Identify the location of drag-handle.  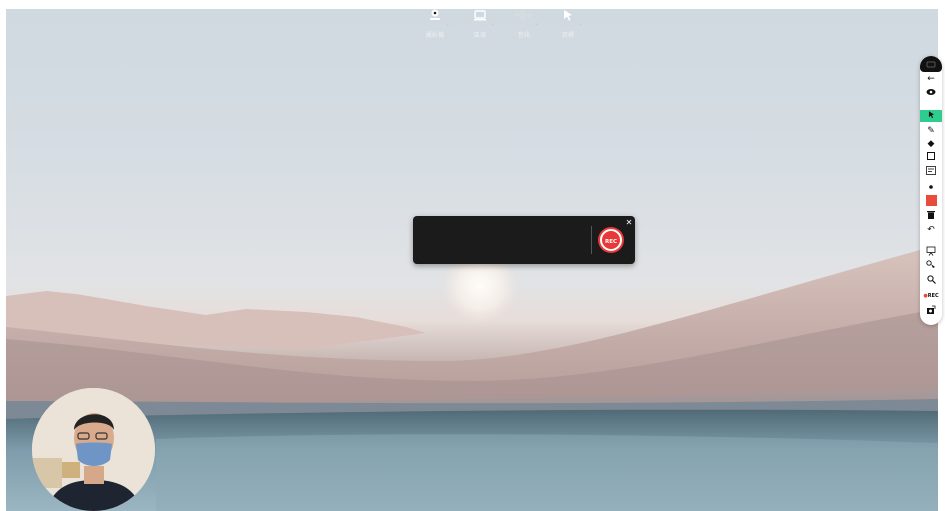
(931, 64).